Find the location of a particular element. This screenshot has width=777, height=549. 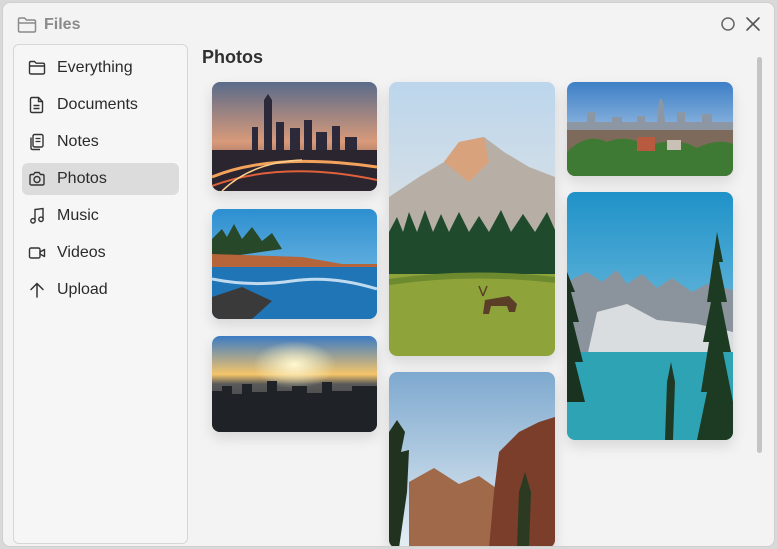

sidebar-item-label: Upload is located at coordinates (82, 289).